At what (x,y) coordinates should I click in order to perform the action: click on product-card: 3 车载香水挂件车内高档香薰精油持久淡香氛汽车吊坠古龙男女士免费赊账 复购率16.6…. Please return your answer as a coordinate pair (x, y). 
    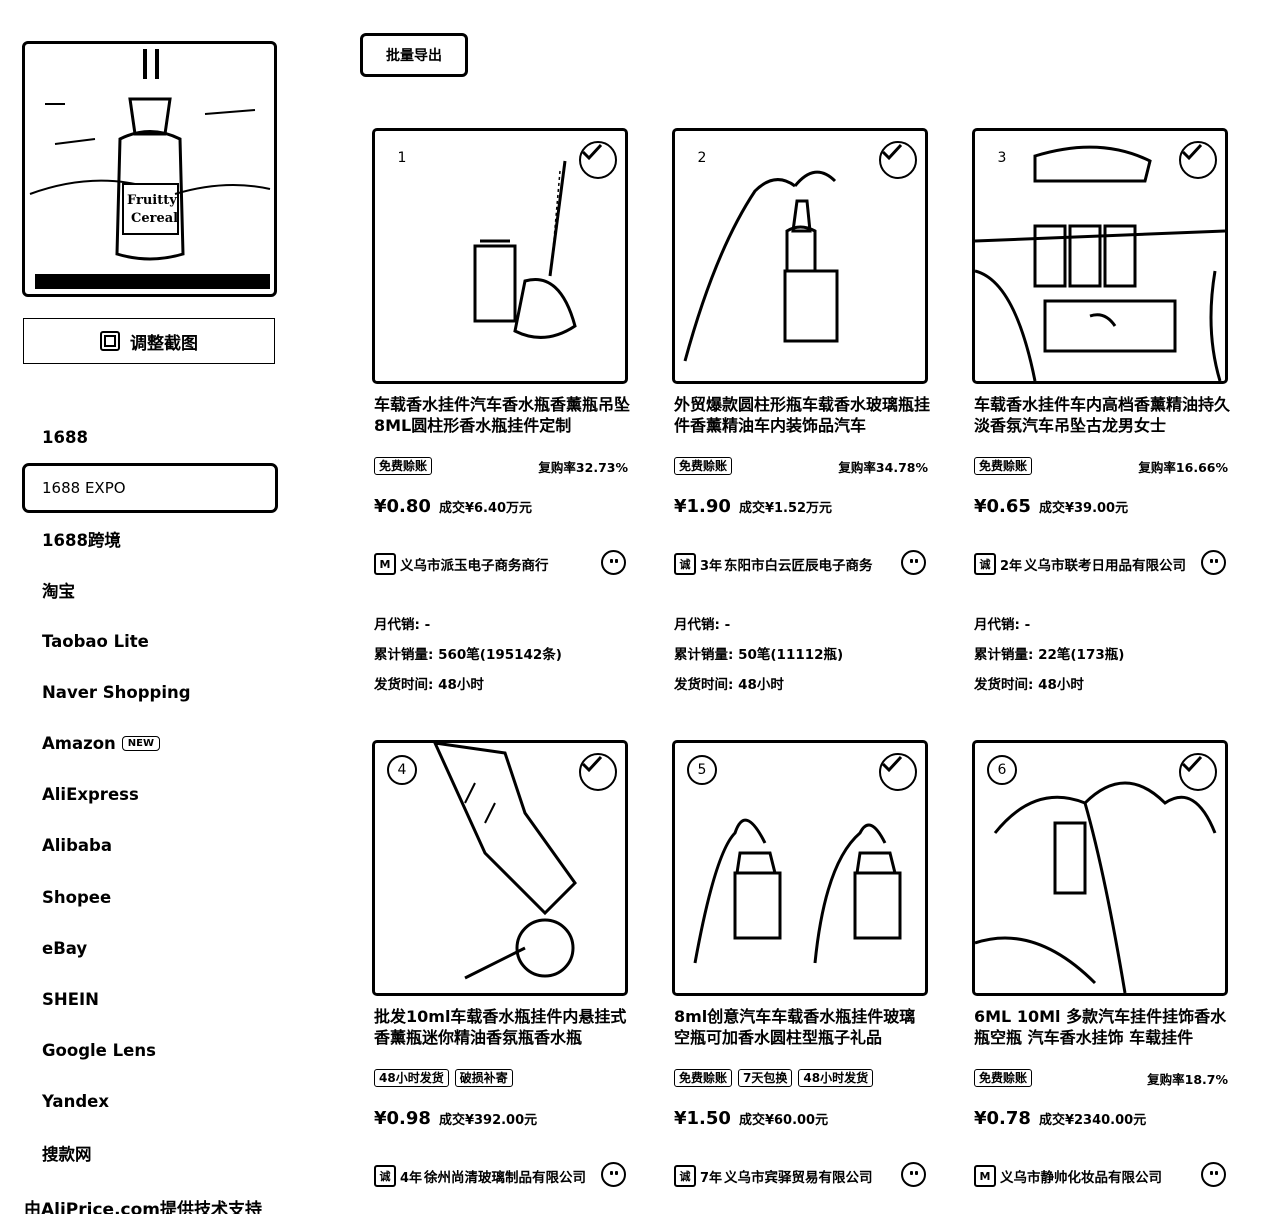
    Looking at the image, I should click on (1101, 413).